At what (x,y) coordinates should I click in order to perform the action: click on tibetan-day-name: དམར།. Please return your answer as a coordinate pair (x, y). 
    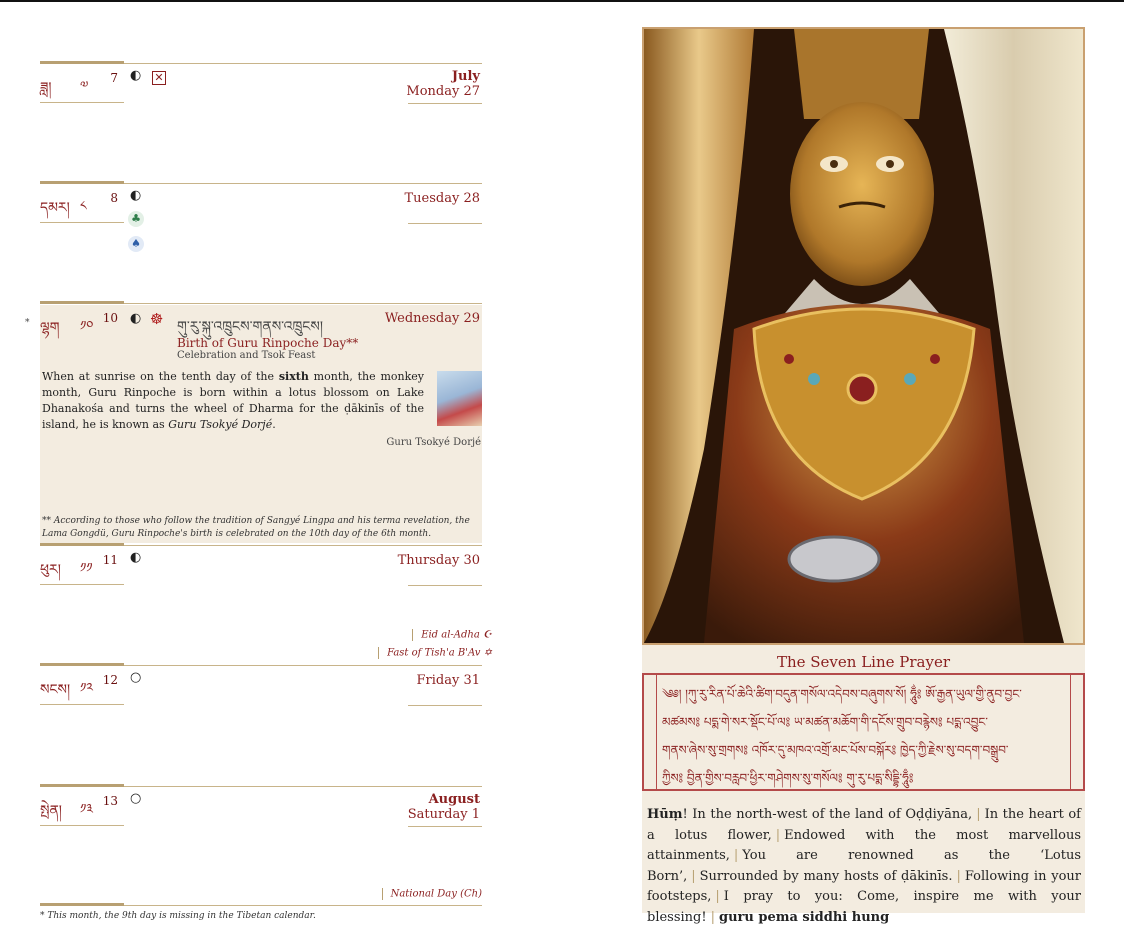
    Looking at the image, I should click on (55, 208).